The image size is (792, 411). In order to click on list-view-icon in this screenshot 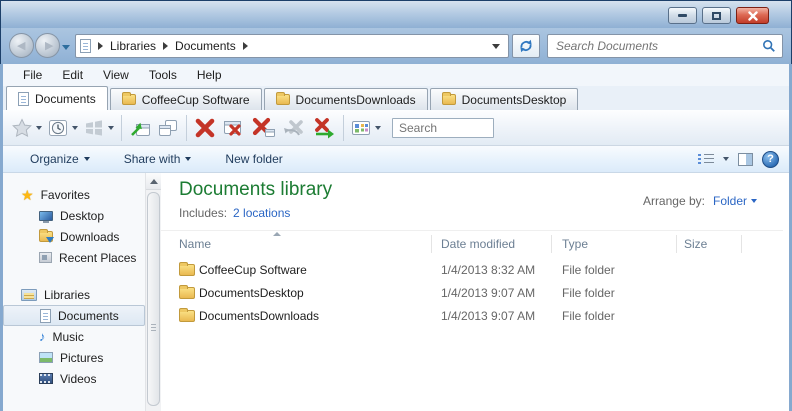, I will do `click(706, 159)`.